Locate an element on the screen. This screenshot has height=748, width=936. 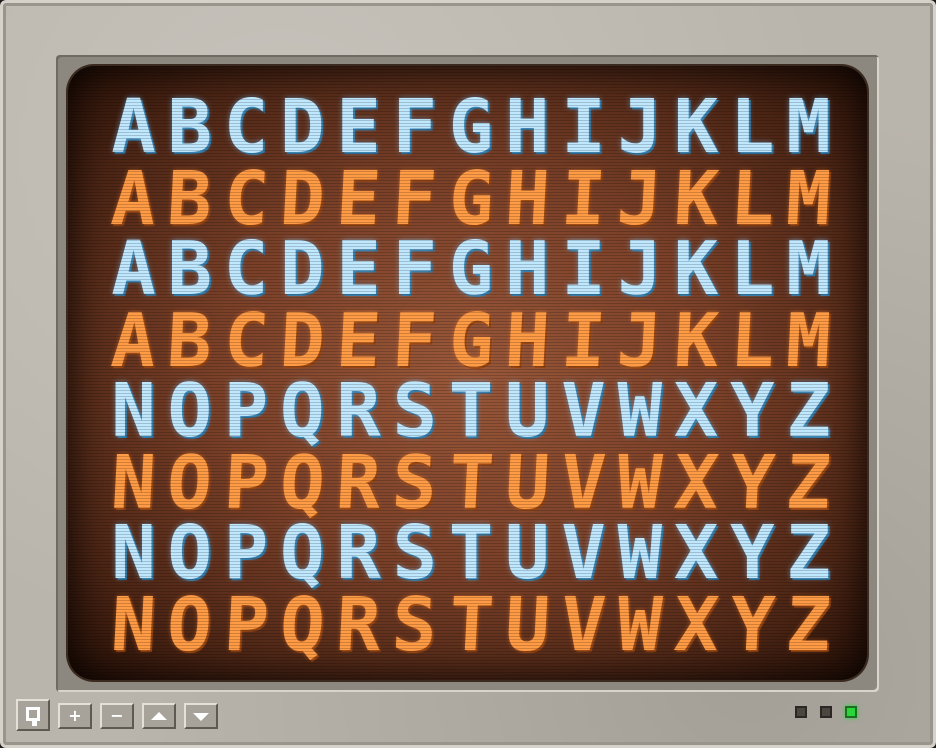
glyph-blue-y: Y is located at coordinates (752, 553).